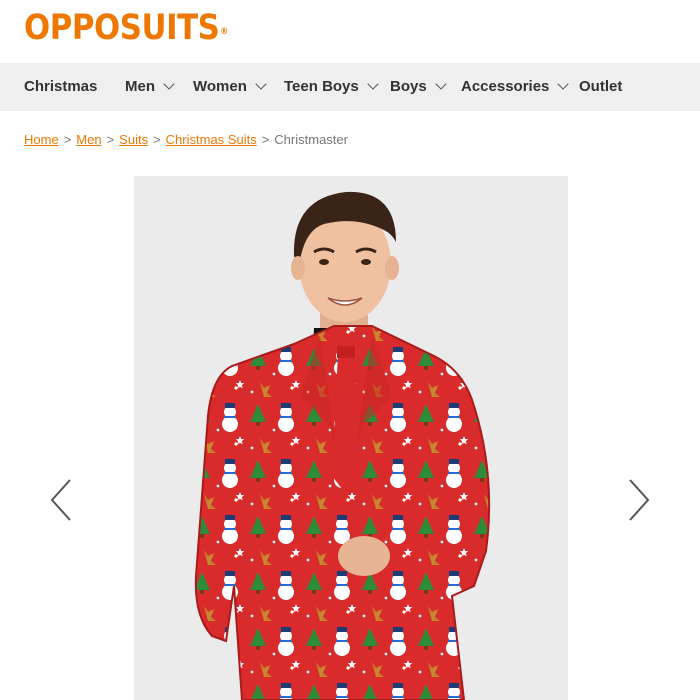  Describe the element at coordinates (140, 86) in the screenshot. I see `nav-item-label: Men` at that location.